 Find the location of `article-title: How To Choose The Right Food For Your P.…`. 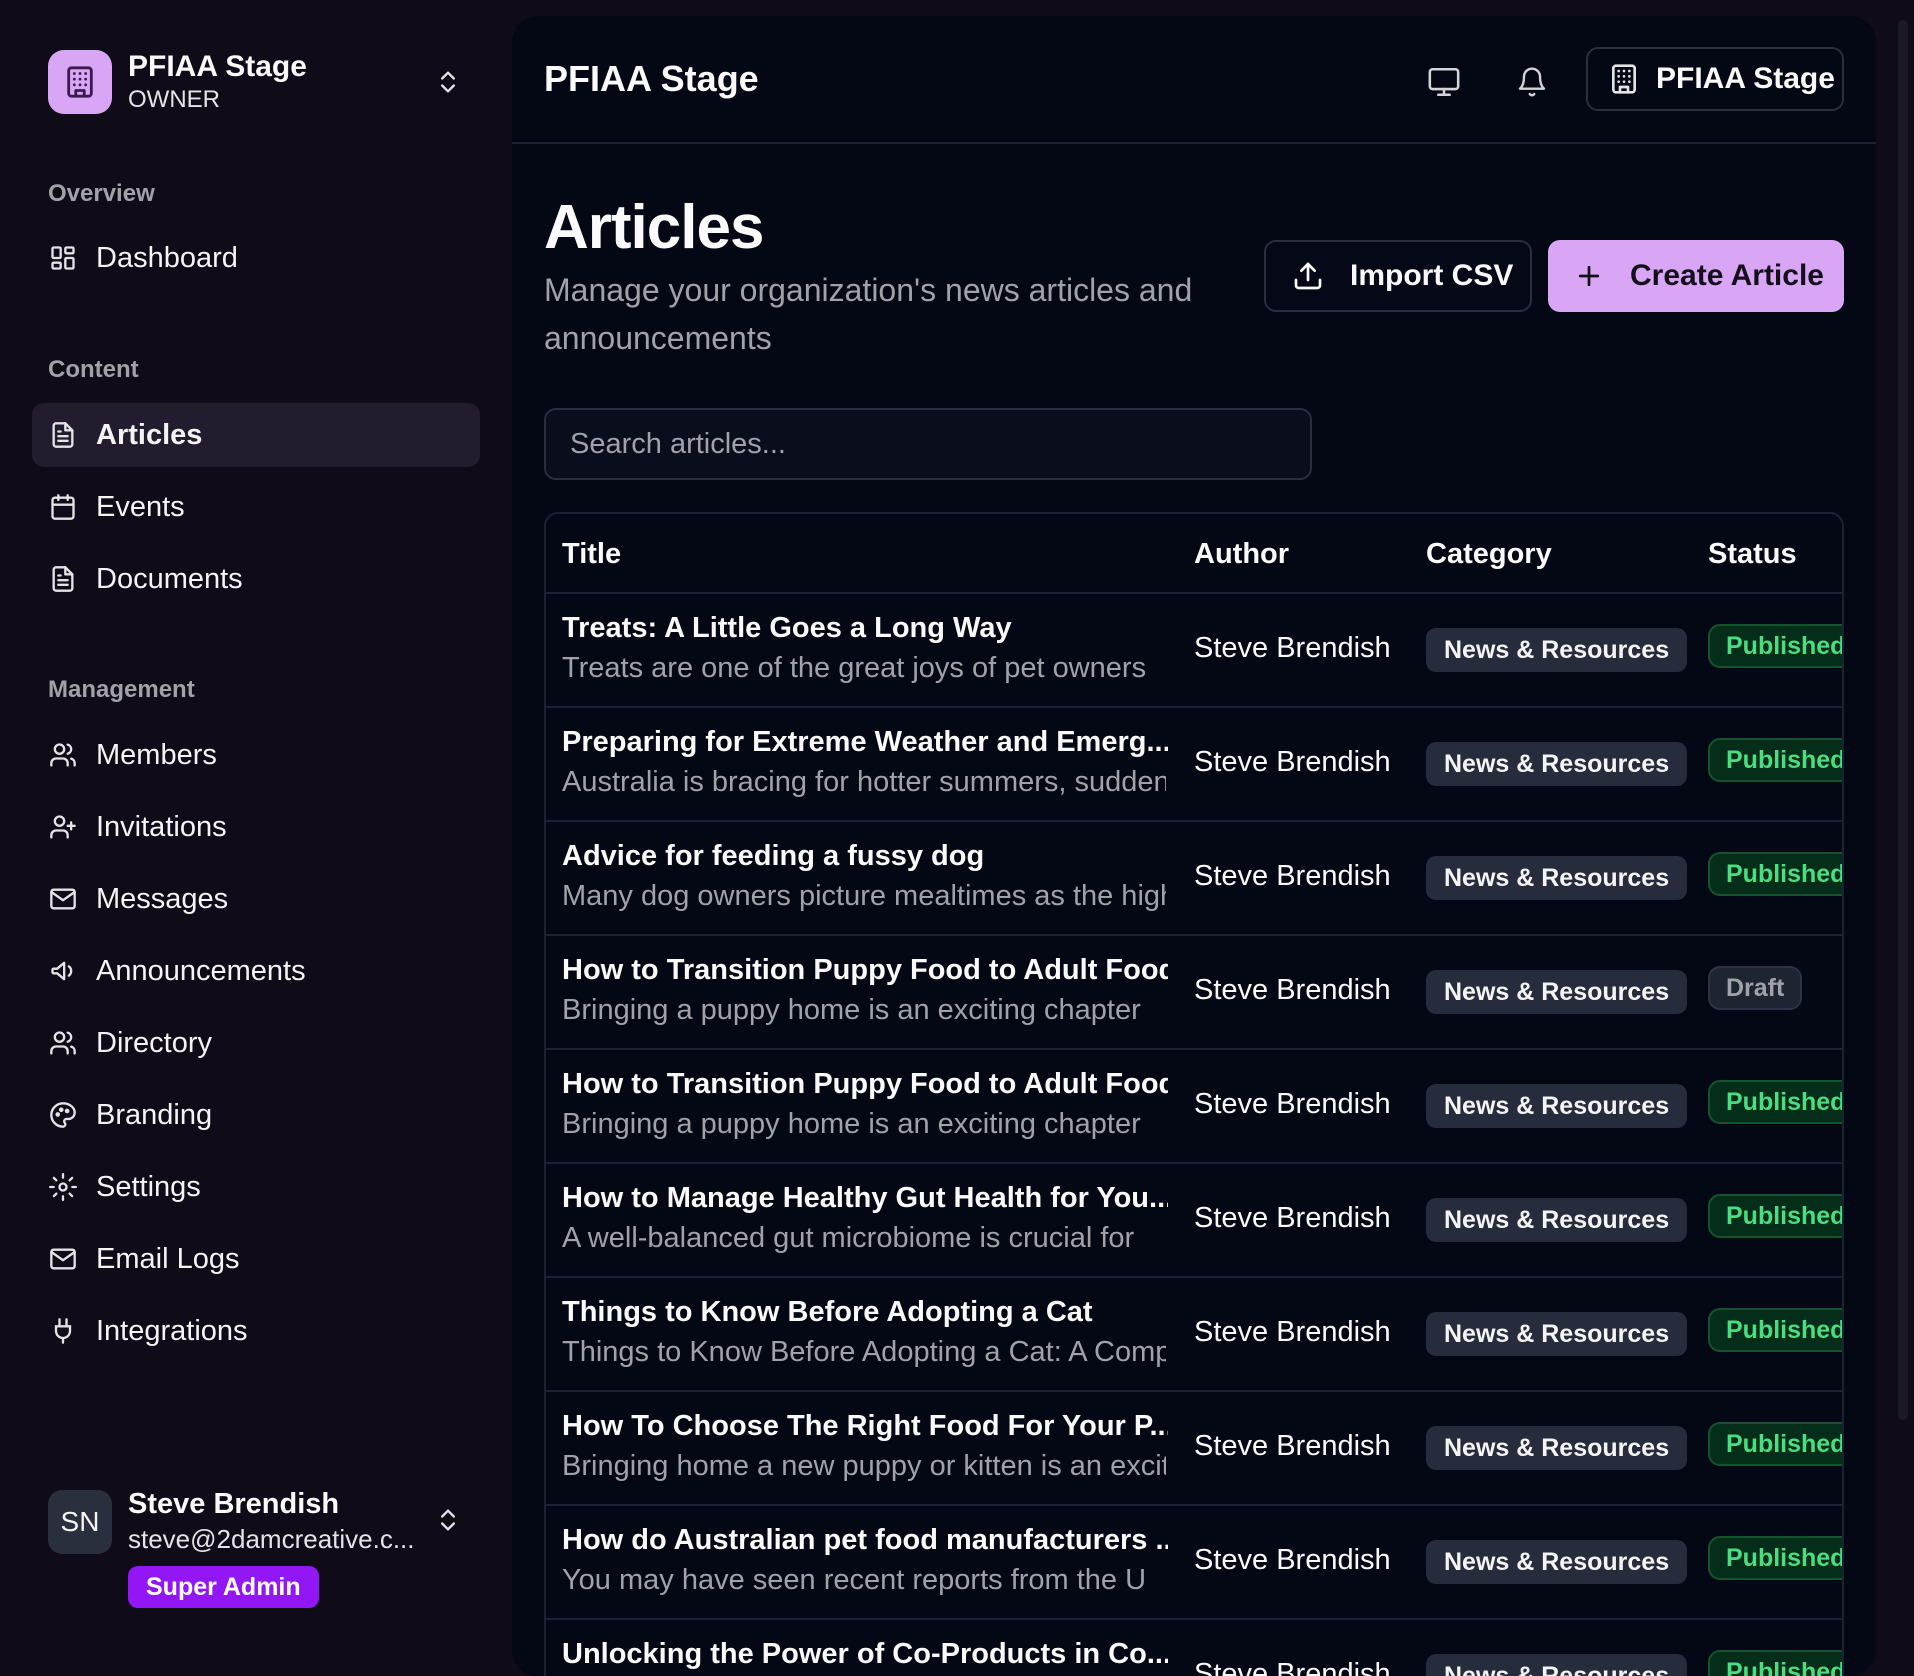

article-title: How To Choose The Right Food For Your P.… is located at coordinates (865, 1426).